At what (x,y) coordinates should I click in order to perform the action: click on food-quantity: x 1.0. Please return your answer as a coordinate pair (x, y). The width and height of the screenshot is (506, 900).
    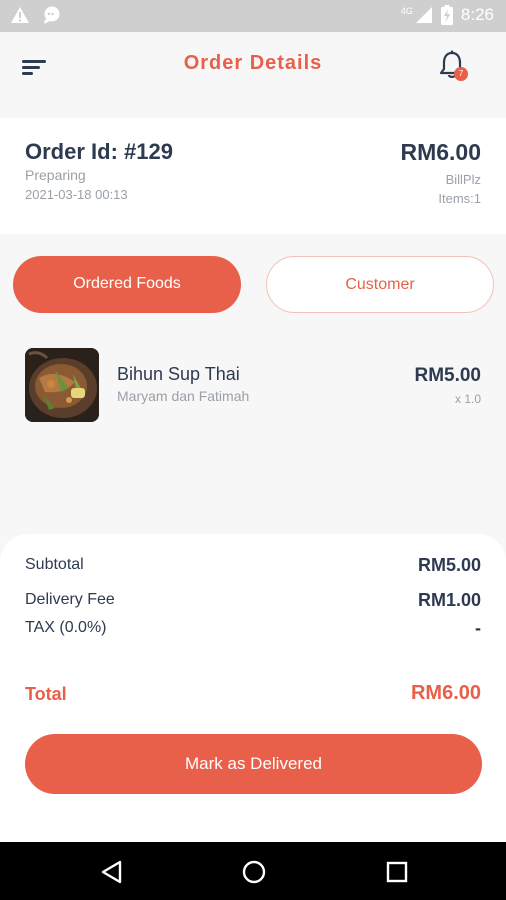
    Looking at the image, I should click on (467, 399).